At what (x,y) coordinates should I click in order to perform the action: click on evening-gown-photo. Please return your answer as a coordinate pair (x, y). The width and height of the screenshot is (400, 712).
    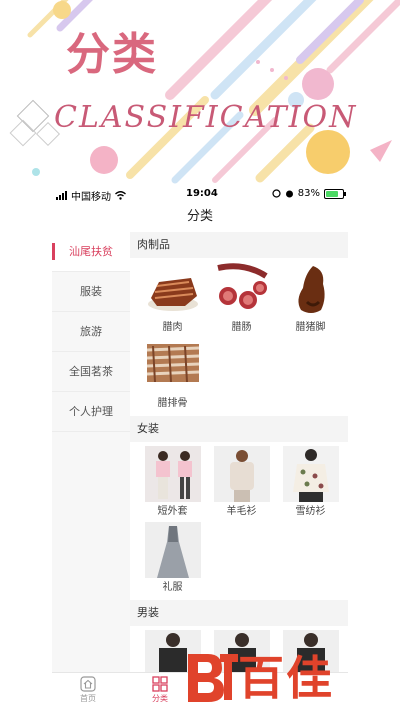
    Looking at the image, I should click on (172, 550).